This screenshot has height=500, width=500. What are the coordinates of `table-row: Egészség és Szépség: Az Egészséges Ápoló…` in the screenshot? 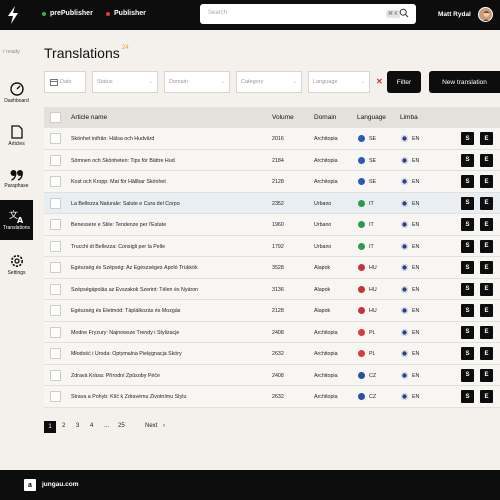 It's located at (272, 268).